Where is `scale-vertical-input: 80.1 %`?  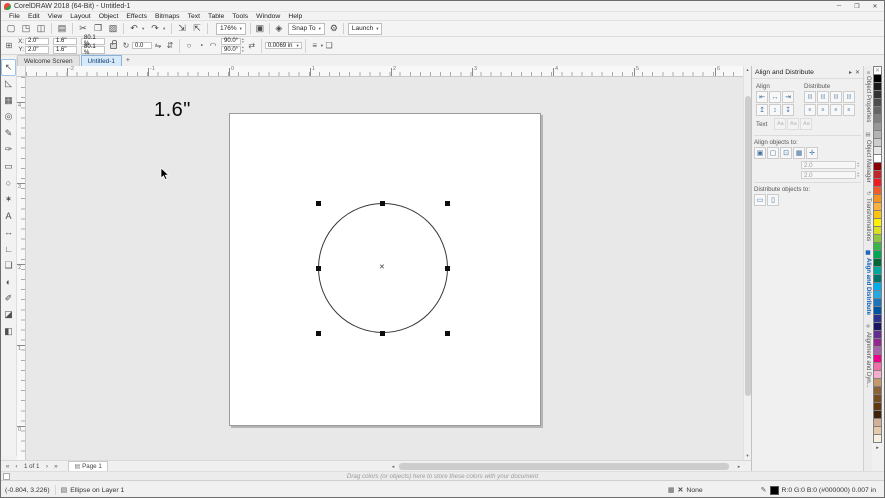 scale-vertical-input: 80.1 % is located at coordinates (93, 50).